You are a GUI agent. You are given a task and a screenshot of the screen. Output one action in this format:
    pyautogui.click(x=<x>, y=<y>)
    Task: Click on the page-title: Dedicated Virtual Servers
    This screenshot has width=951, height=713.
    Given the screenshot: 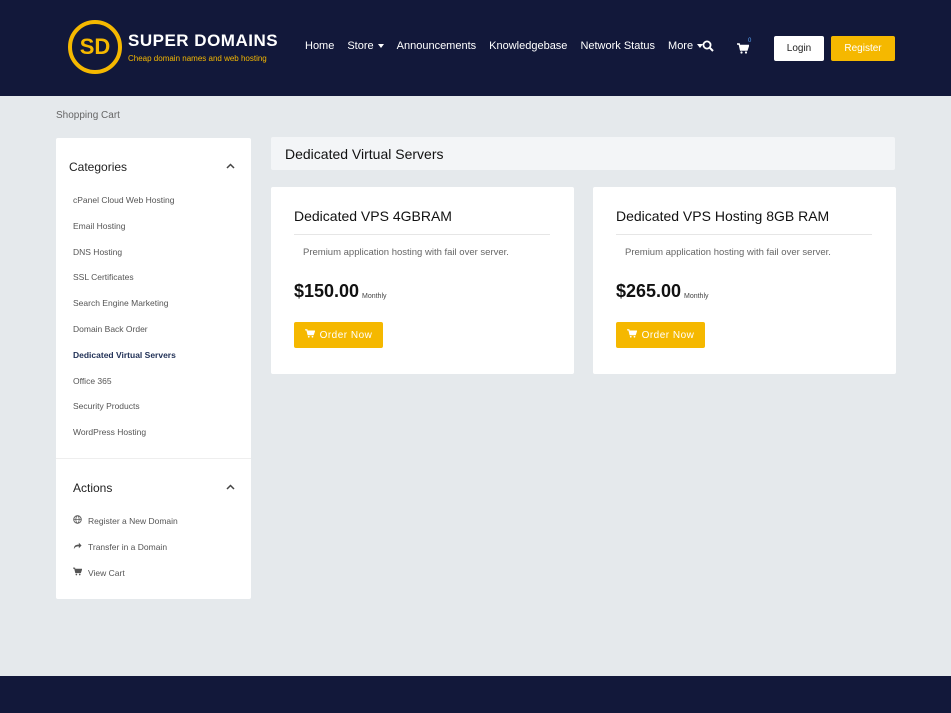 What is the action you would take?
    pyautogui.click(x=364, y=154)
    